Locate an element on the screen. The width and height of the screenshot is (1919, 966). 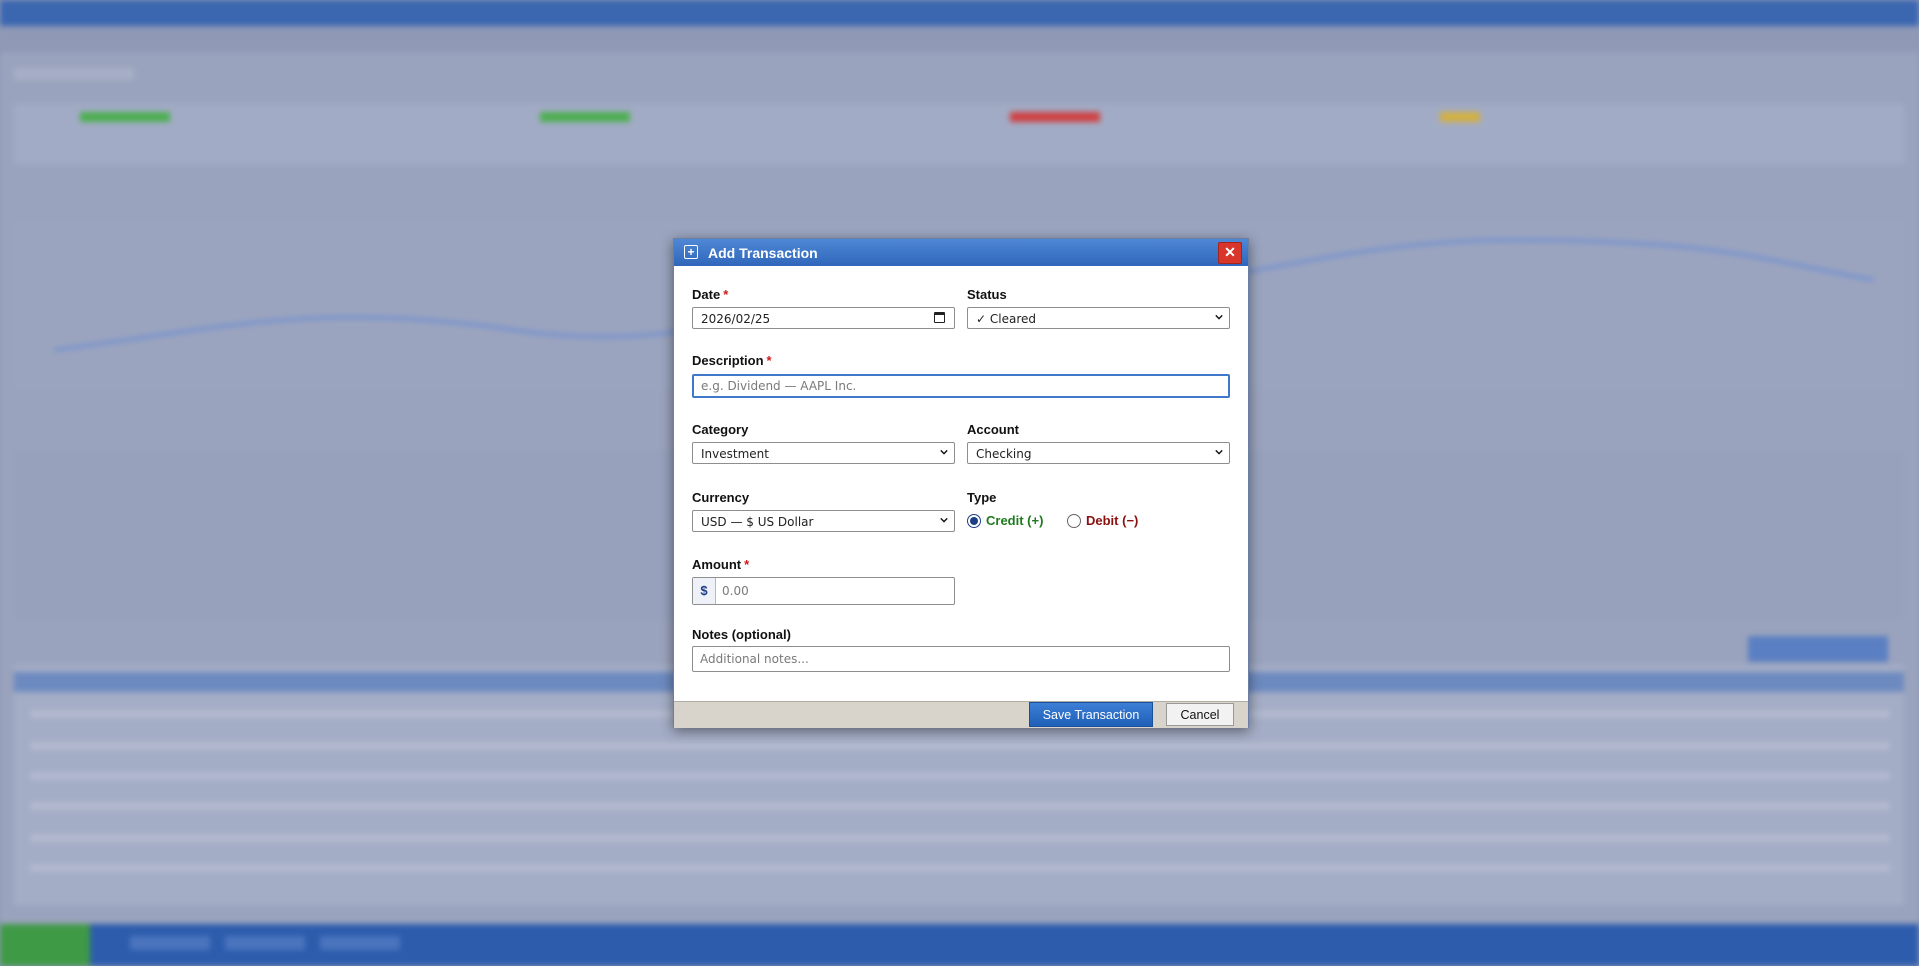
bg-summary-cards is located at coordinates (959, 134).